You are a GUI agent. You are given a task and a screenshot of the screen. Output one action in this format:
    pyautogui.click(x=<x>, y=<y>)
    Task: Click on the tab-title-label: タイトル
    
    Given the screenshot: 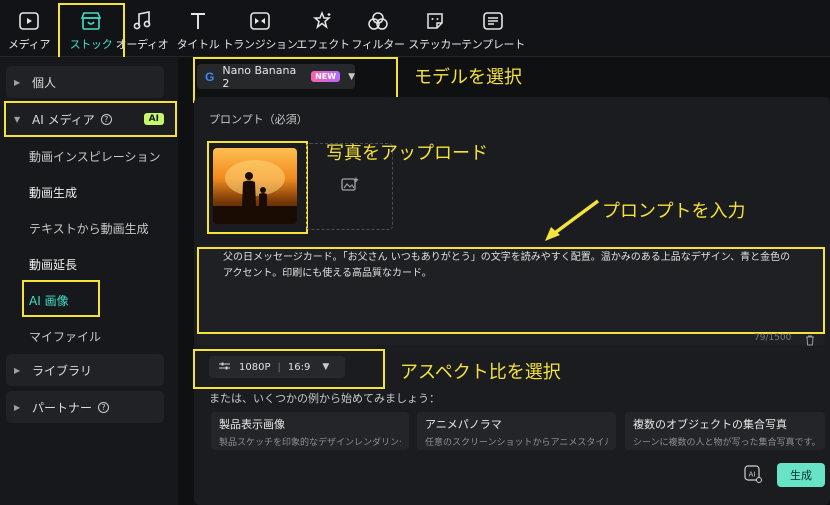 What is the action you would take?
    pyautogui.click(x=198, y=44)
    